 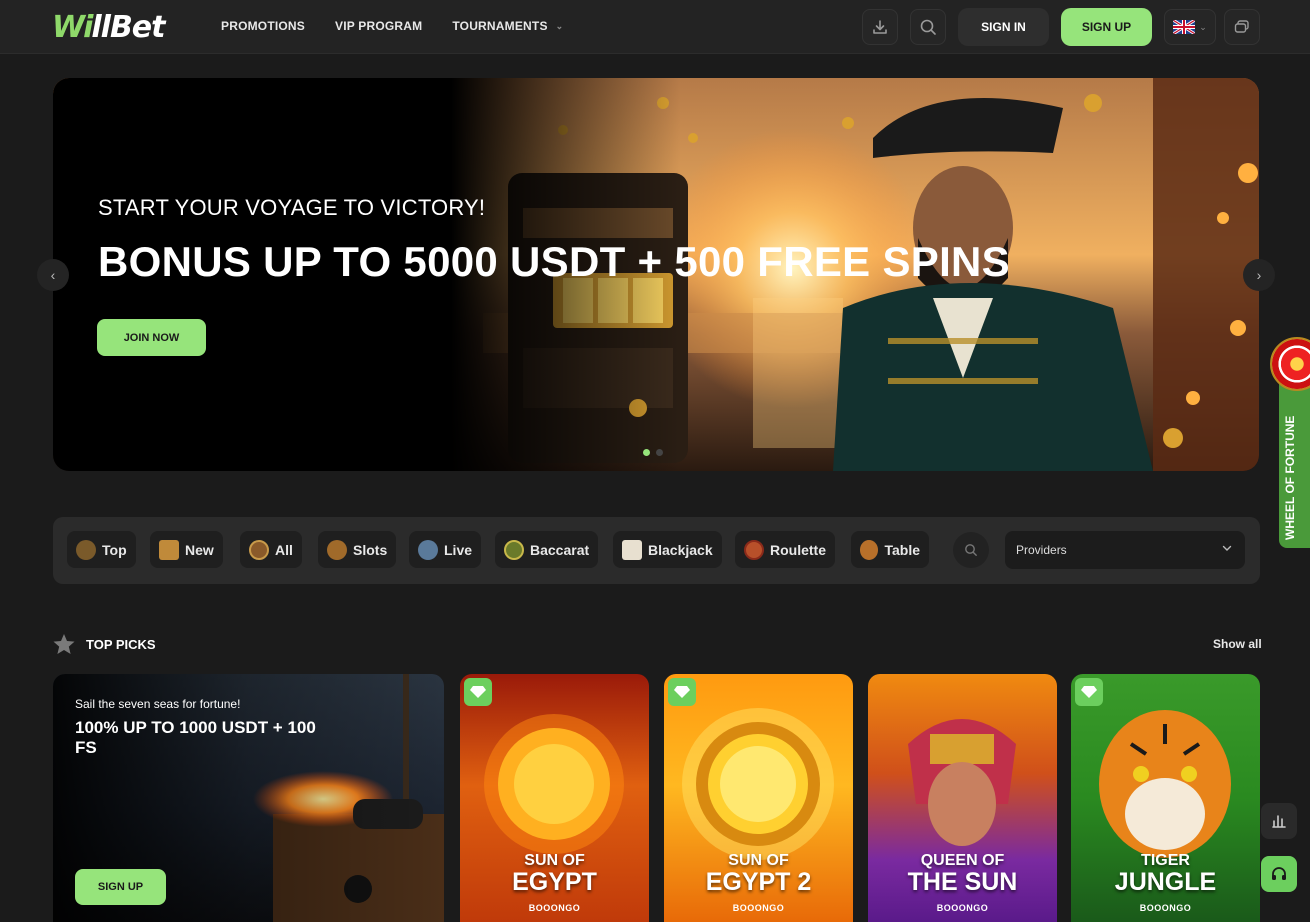 I want to click on ship-wheel-icon, so click(x=259, y=549).